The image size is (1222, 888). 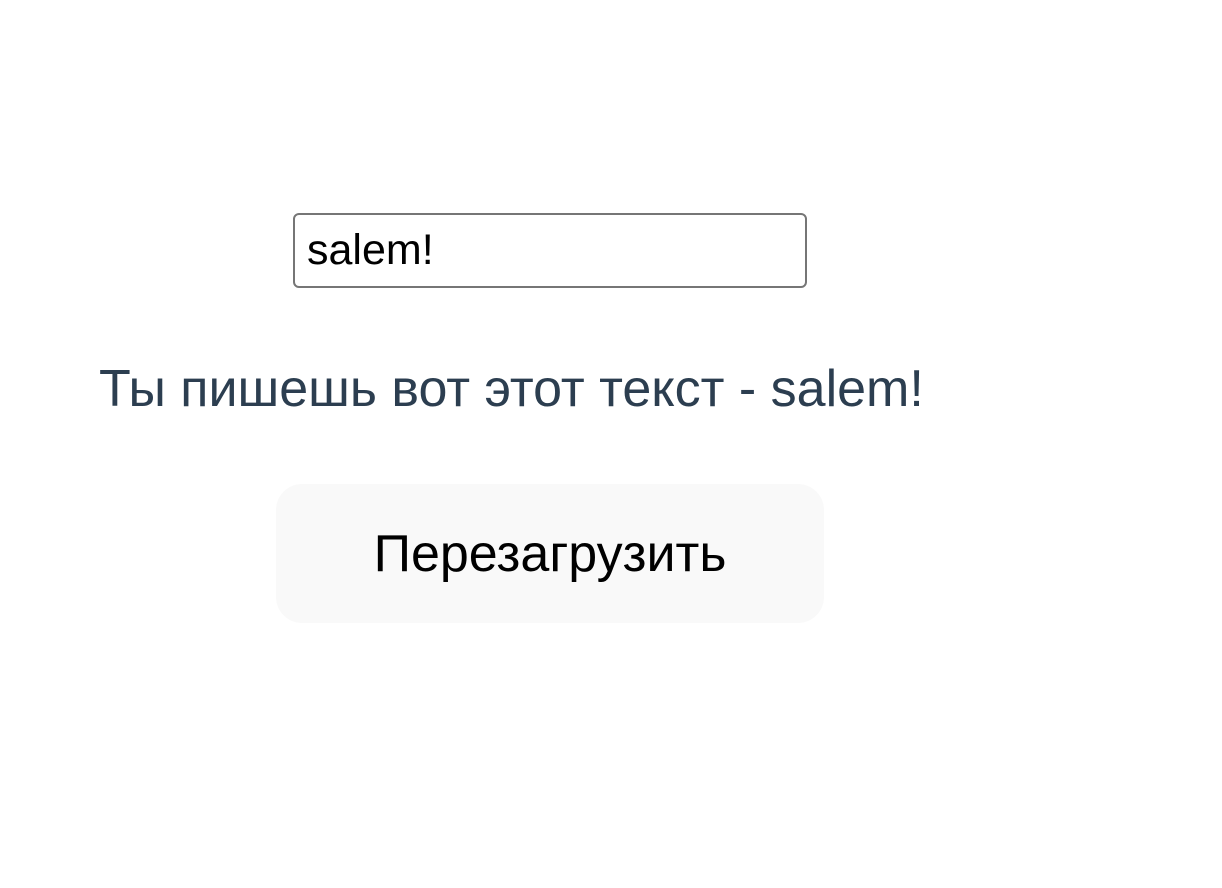 I want to click on text-input, so click(x=550, y=250).